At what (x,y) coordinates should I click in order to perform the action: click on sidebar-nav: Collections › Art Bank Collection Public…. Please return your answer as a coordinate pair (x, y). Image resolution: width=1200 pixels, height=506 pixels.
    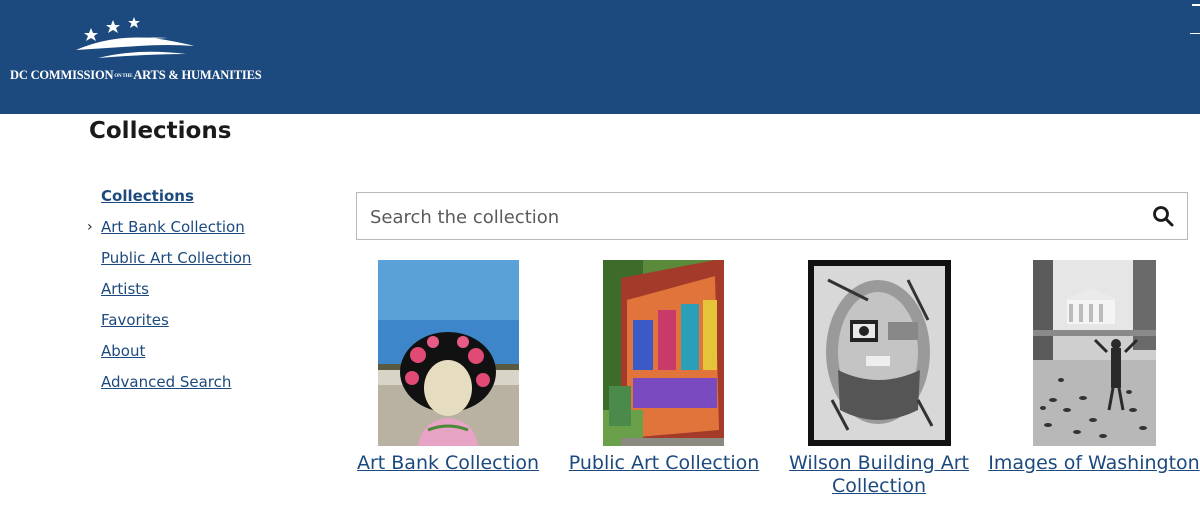
    Looking at the image, I should click on (203, 293).